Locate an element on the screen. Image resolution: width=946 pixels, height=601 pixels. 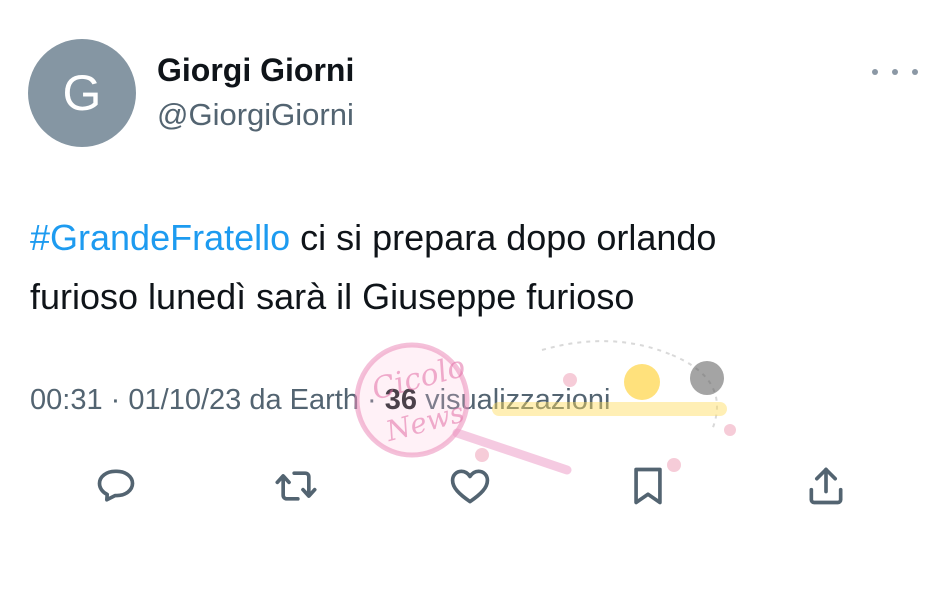
like-button is located at coordinates (470, 486).